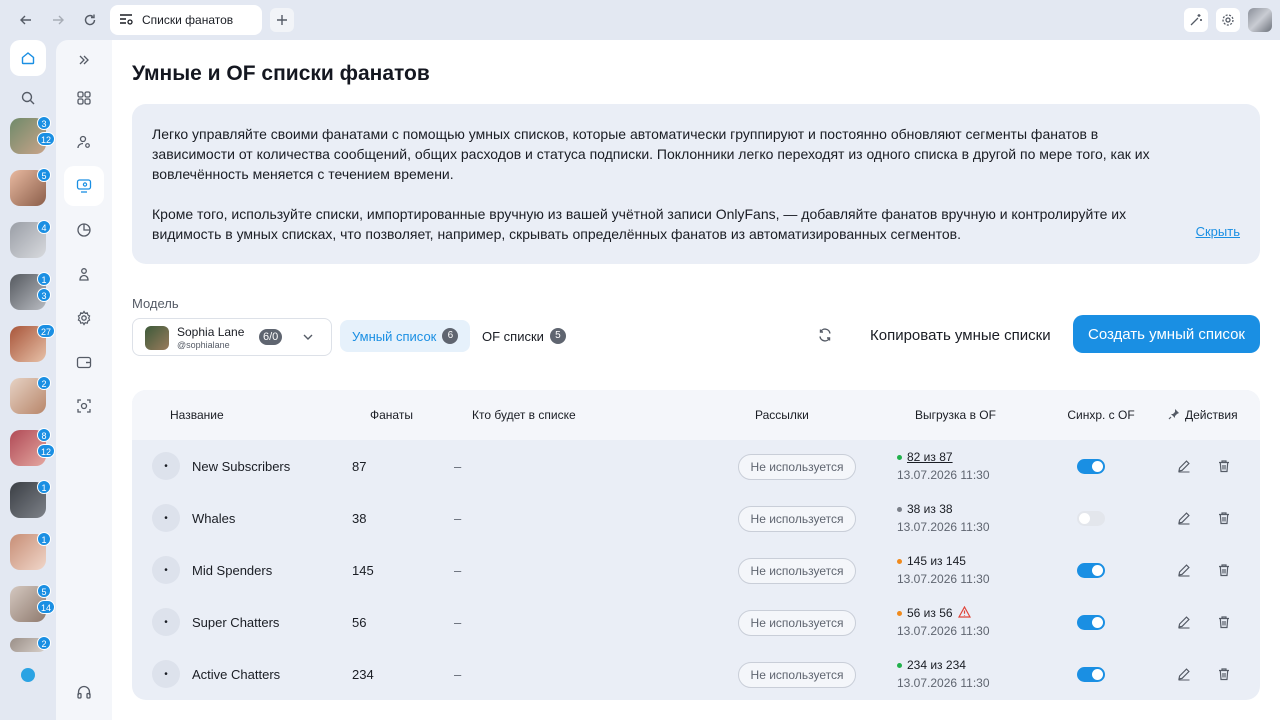  Describe the element at coordinates (84, 692) in the screenshot. I see `headphones-support-icon` at that location.